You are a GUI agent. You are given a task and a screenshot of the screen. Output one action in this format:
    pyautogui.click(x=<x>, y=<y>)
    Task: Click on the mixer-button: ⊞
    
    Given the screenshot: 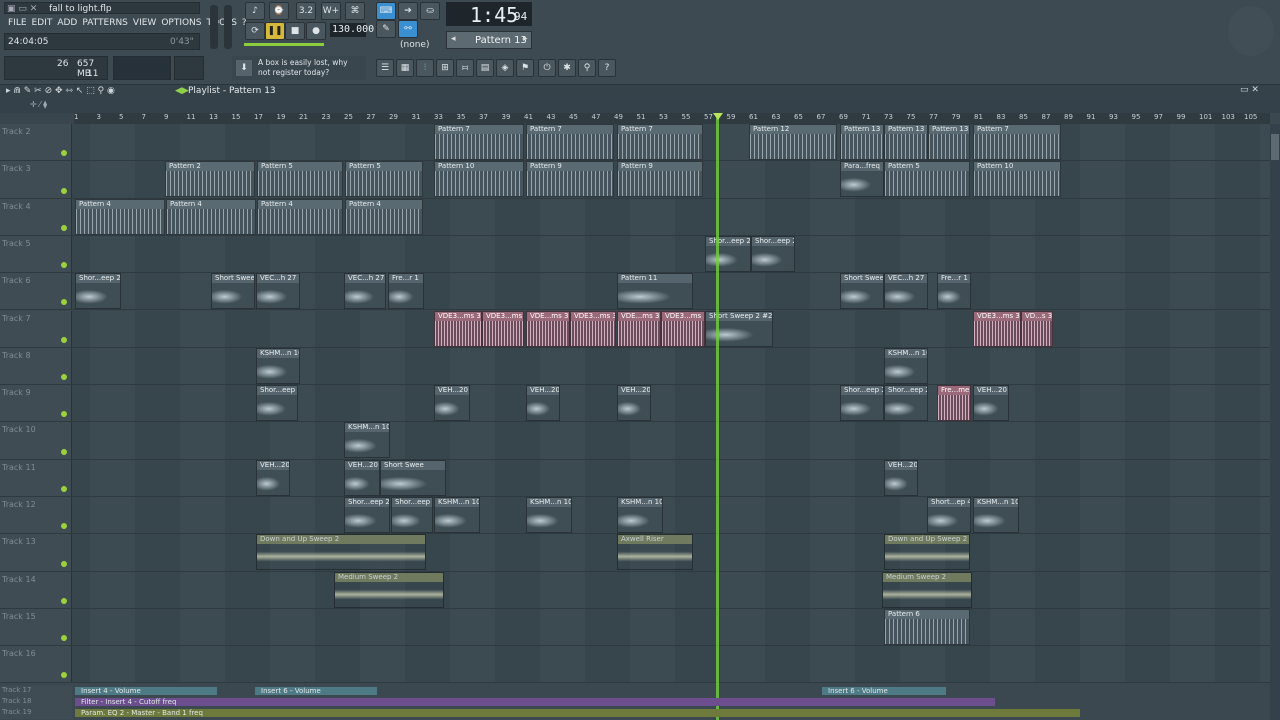 What is the action you would take?
    pyautogui.click(x=445, y=68)
    